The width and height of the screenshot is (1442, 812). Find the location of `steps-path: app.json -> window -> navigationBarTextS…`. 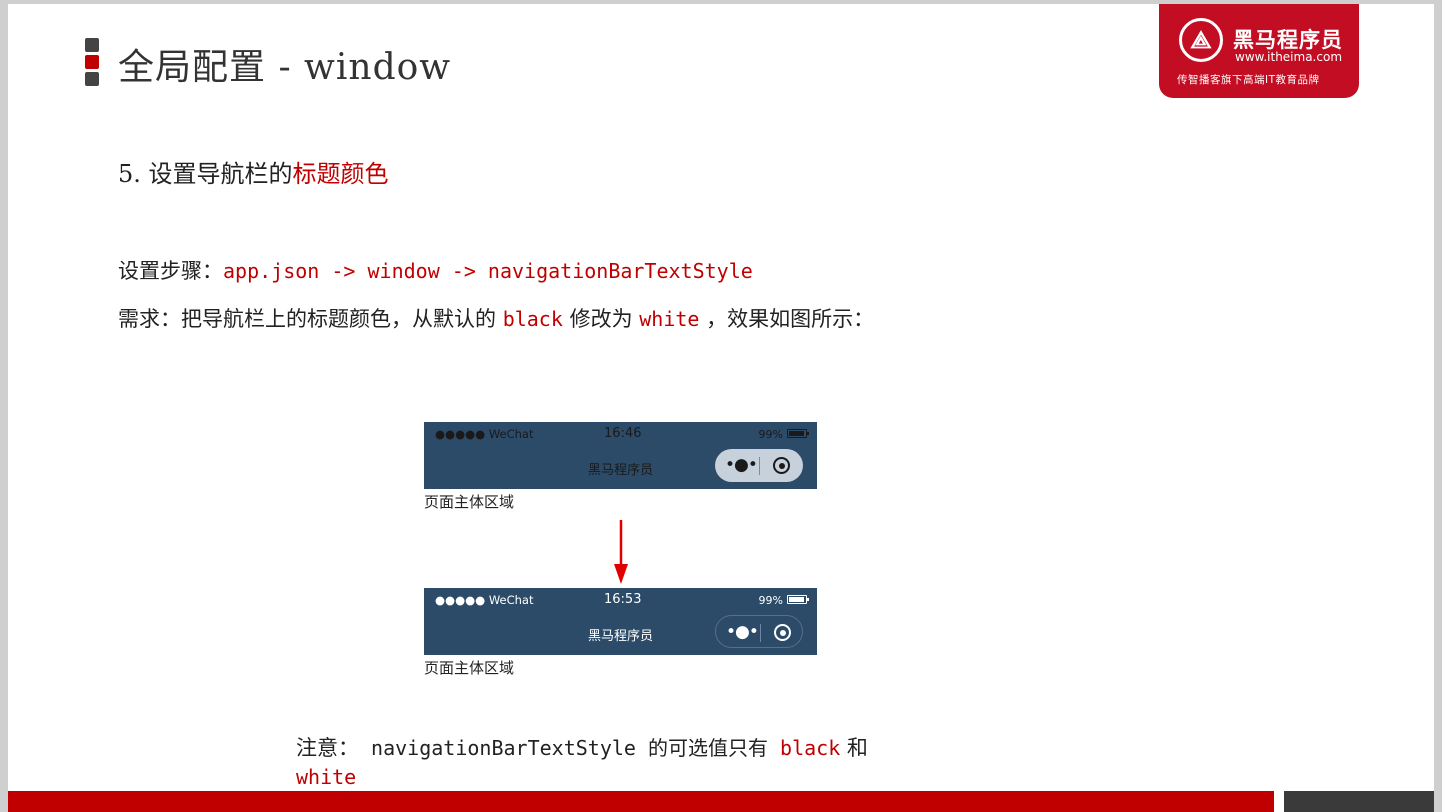

steps-path: app.json -> window -> navigationBarTextS… is located at coordinates (488, 271).